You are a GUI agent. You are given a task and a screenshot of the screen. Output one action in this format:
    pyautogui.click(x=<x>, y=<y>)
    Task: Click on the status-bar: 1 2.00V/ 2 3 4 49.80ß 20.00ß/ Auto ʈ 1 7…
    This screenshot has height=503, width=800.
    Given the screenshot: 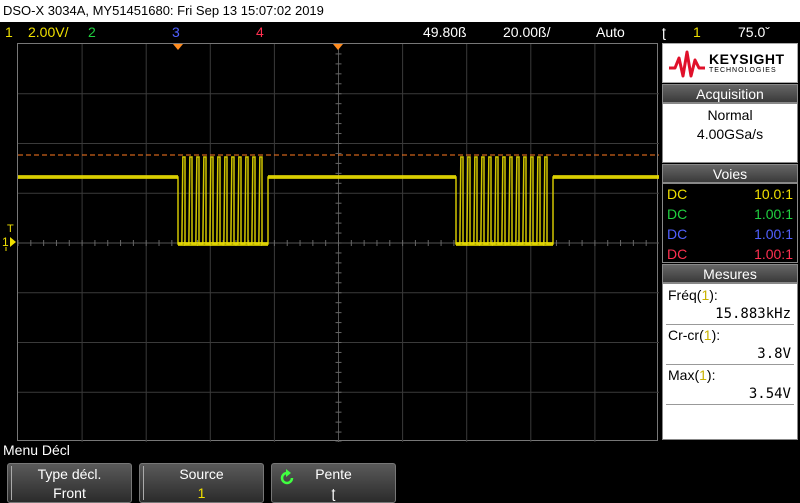 What is the action you would take?
    pyautogui.click(x=400, y=32)
    